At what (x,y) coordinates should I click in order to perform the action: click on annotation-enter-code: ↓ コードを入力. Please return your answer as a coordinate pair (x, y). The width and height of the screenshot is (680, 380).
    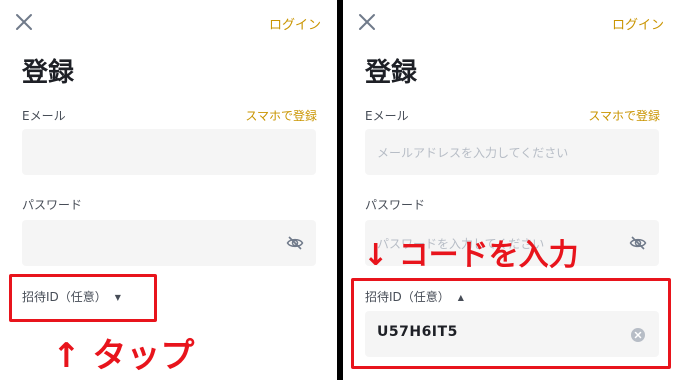
    Looking at the image, I should click on (471, 255).